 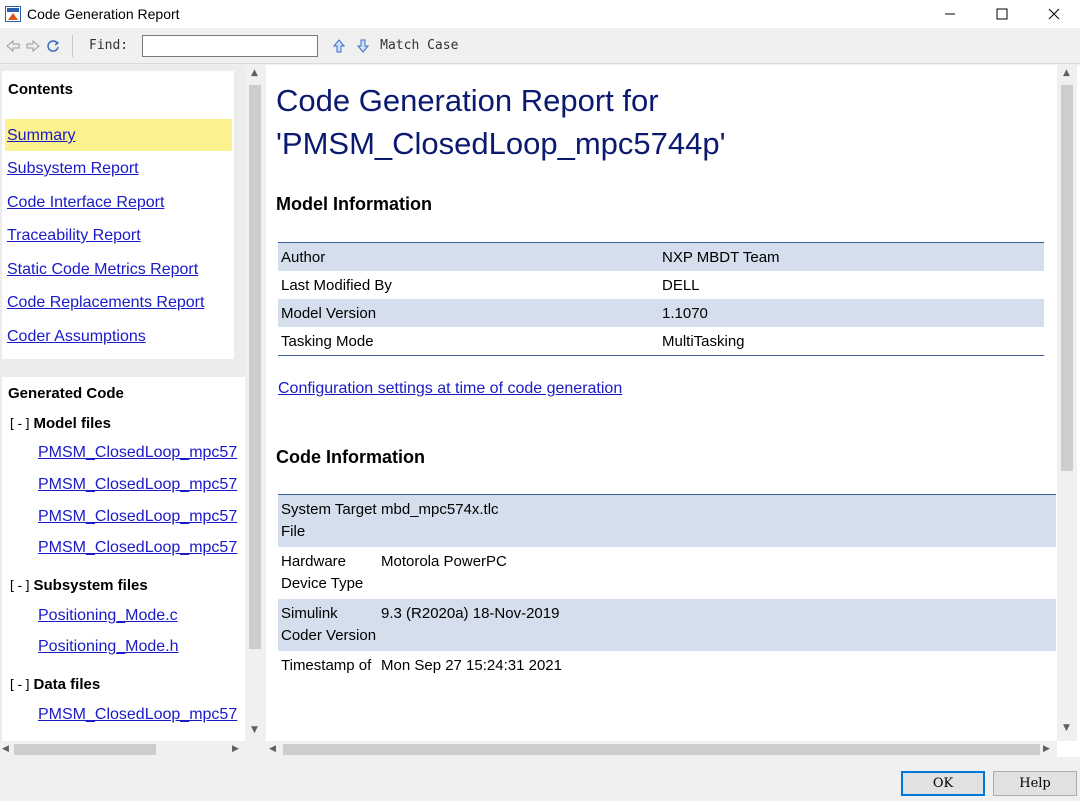 What do you see at coordinates (661, 285) in the screenshot?
I see `table-row: Last Modified By DELL` at bounding box center [661, 285].